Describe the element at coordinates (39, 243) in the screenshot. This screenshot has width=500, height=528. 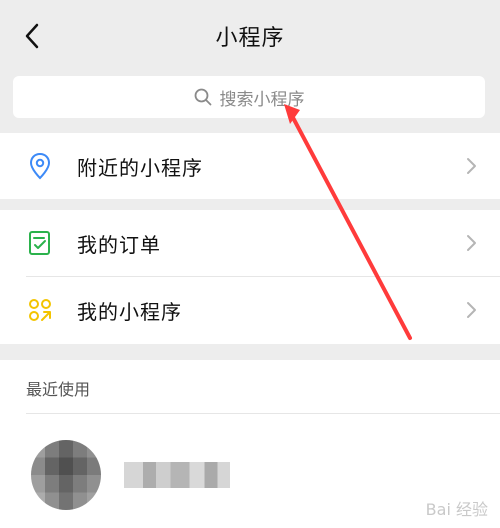
I see `order-list-icon` at that location.